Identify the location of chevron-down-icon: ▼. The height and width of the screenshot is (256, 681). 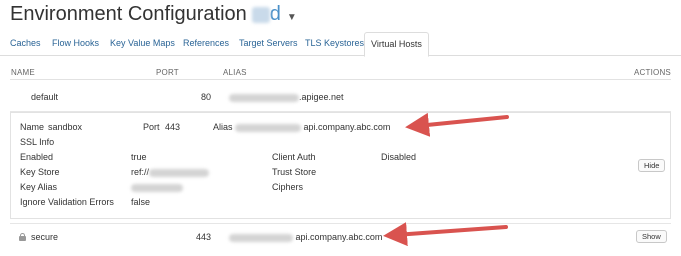
(292, 17).